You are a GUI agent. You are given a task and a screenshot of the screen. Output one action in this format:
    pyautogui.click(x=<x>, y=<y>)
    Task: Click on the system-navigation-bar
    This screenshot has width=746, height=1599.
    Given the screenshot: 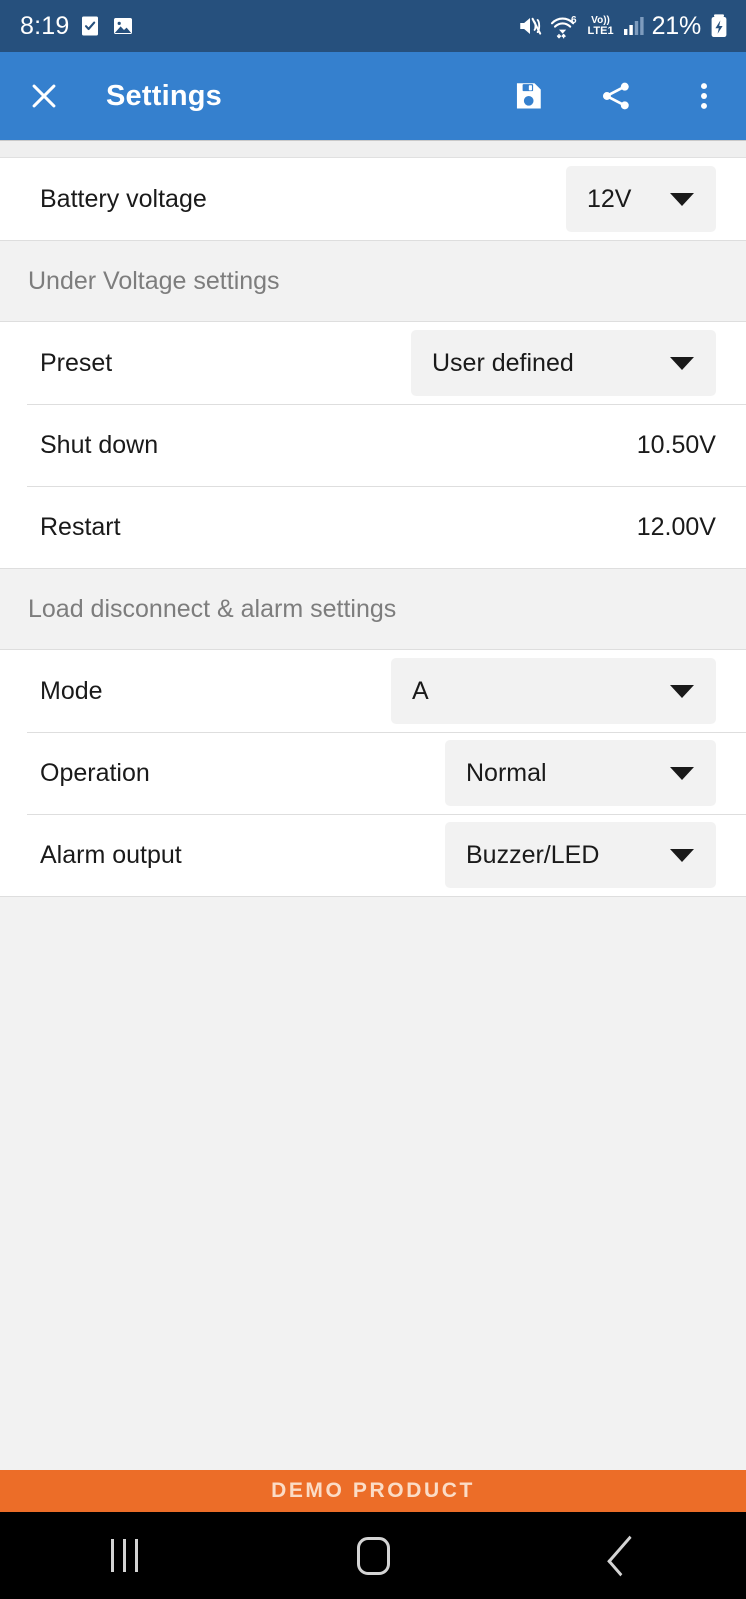 What is the action you would take?
    pyautogui.click(x=373, y=1555)
    